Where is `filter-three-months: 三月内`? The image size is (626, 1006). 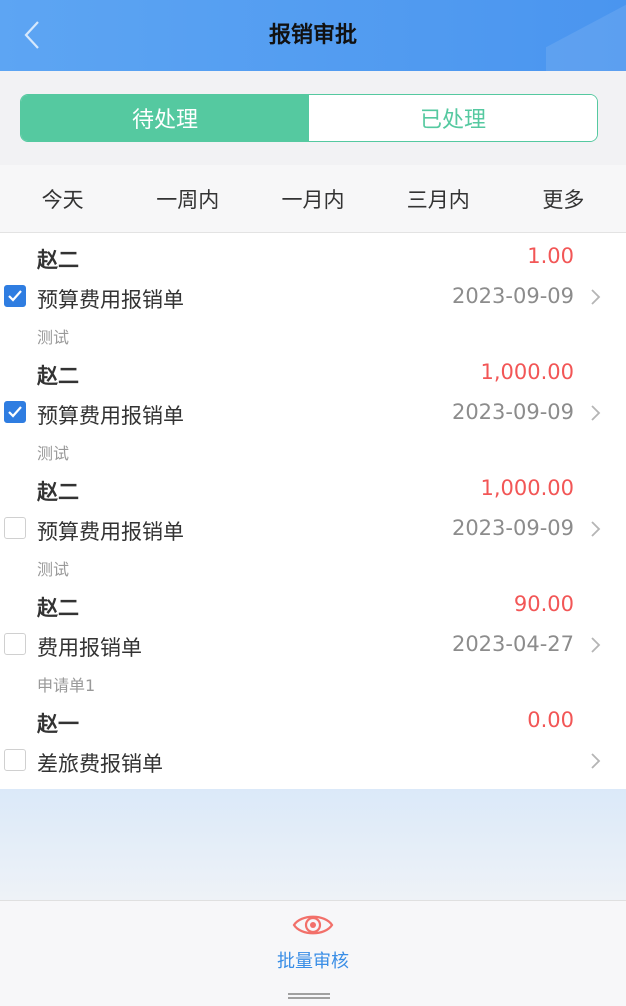
filter-three-months: 三月内 is located at coordinates (438, 199).